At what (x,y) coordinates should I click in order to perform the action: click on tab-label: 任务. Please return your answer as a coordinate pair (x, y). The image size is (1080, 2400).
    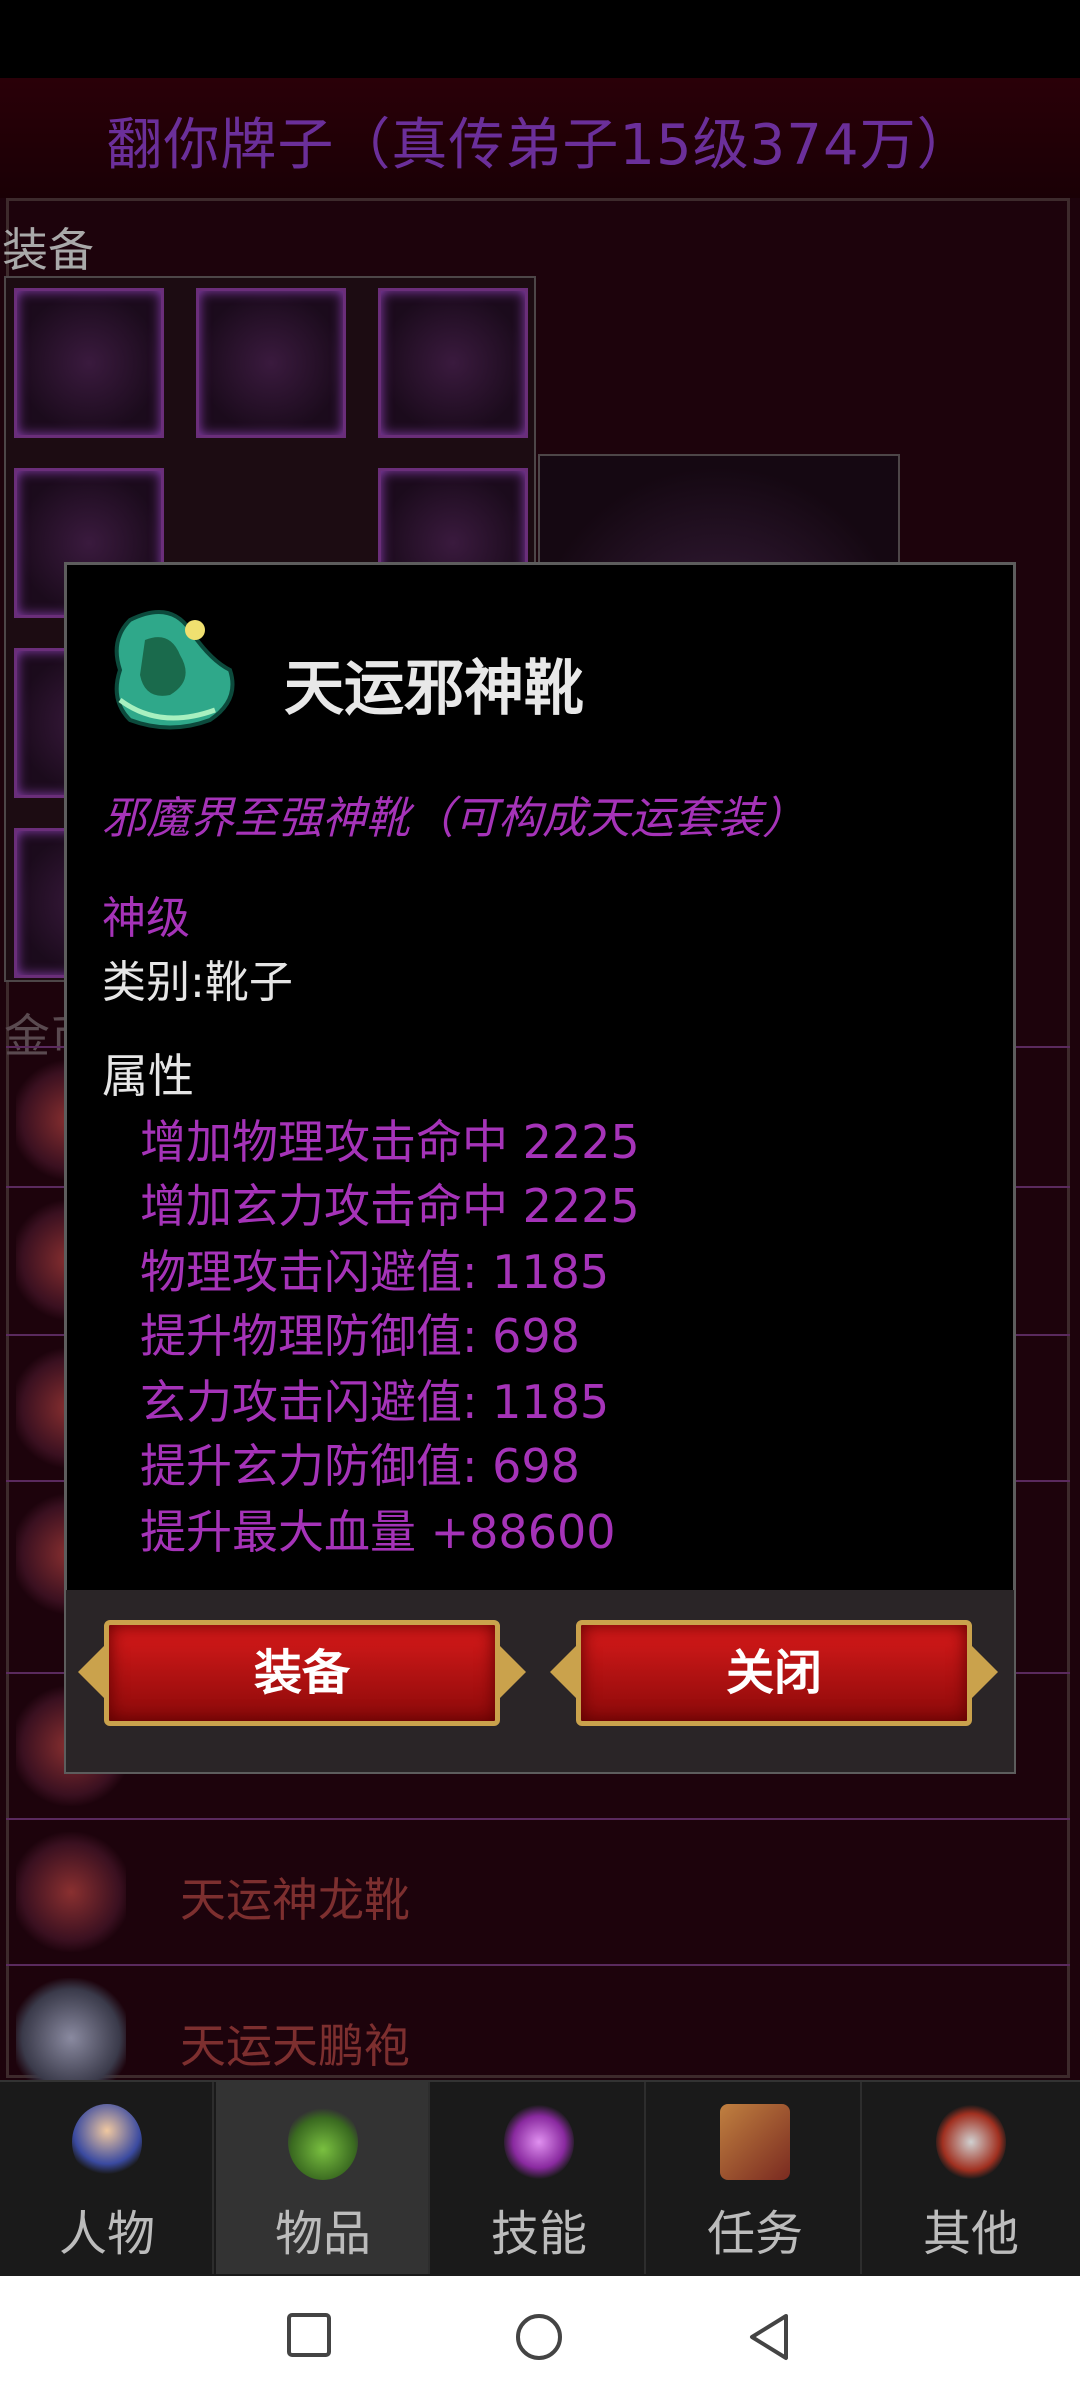
    Looking at the image, I should click on (754, 2234).